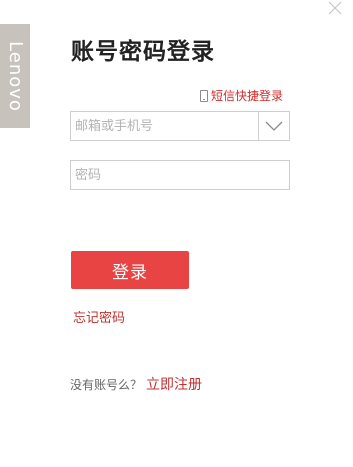 The height and width of the screenshot is (467, 353). Describe the element at coordinates (335, 8) in the screenshot. I see `close-icon` at that location.